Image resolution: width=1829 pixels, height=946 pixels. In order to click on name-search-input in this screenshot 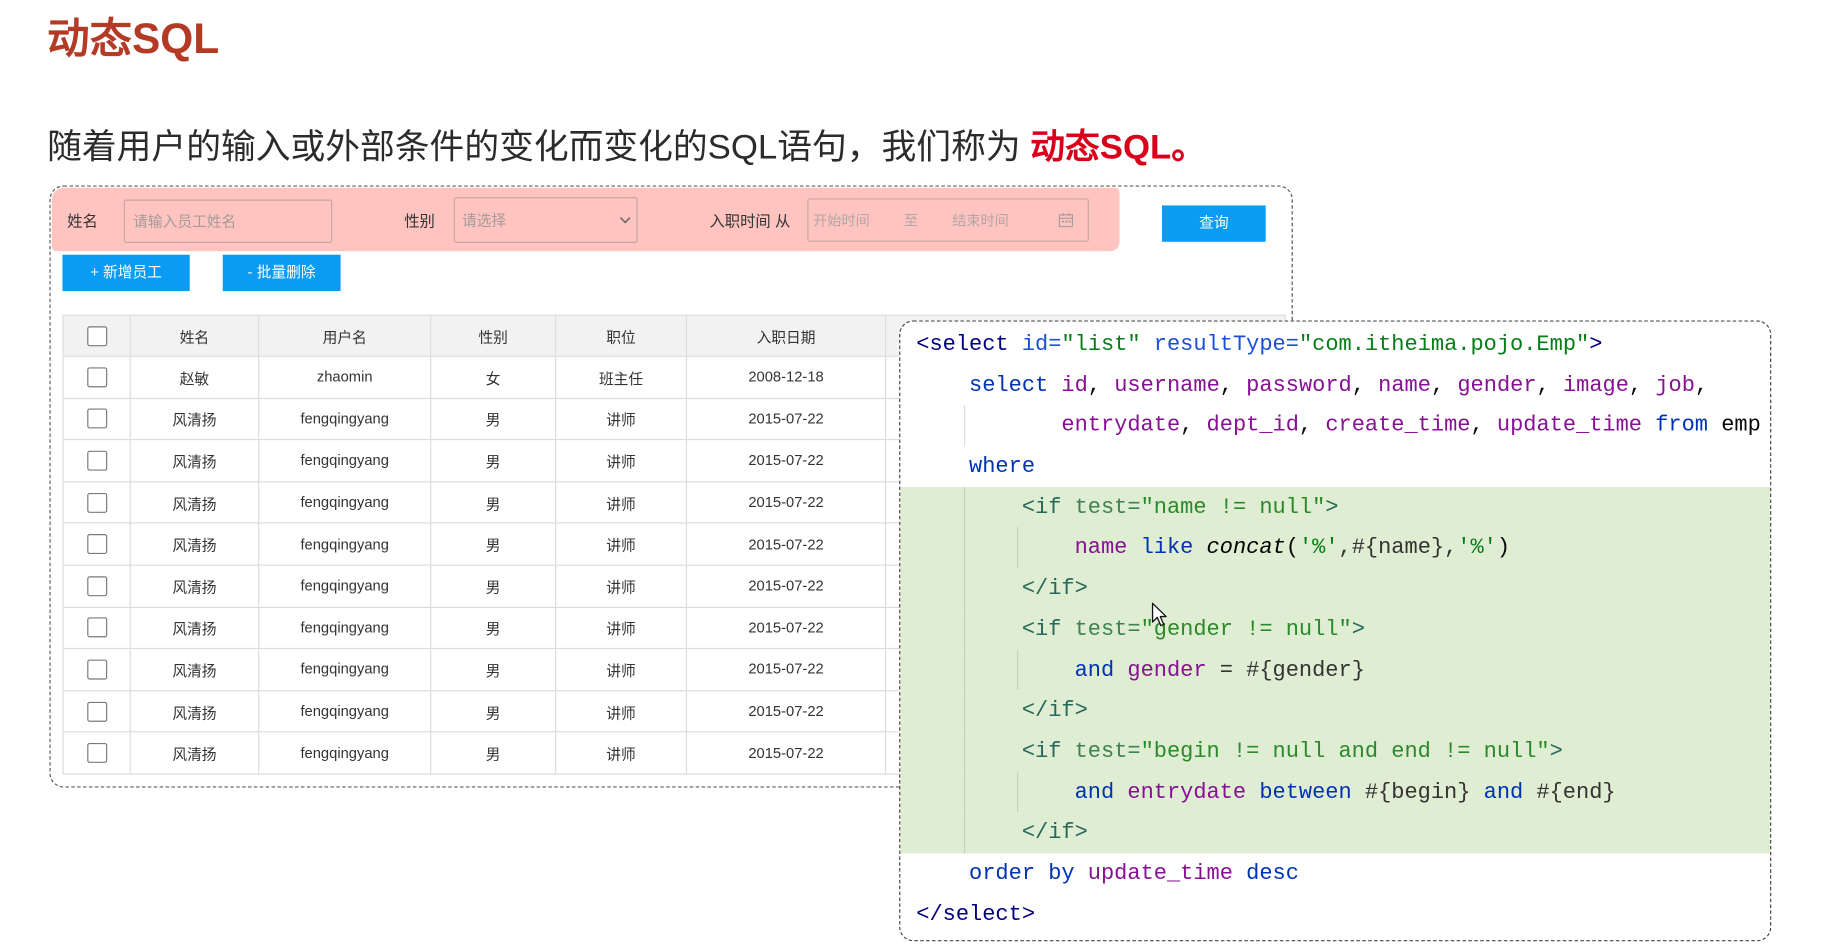, I will do `click(228, 221)`.